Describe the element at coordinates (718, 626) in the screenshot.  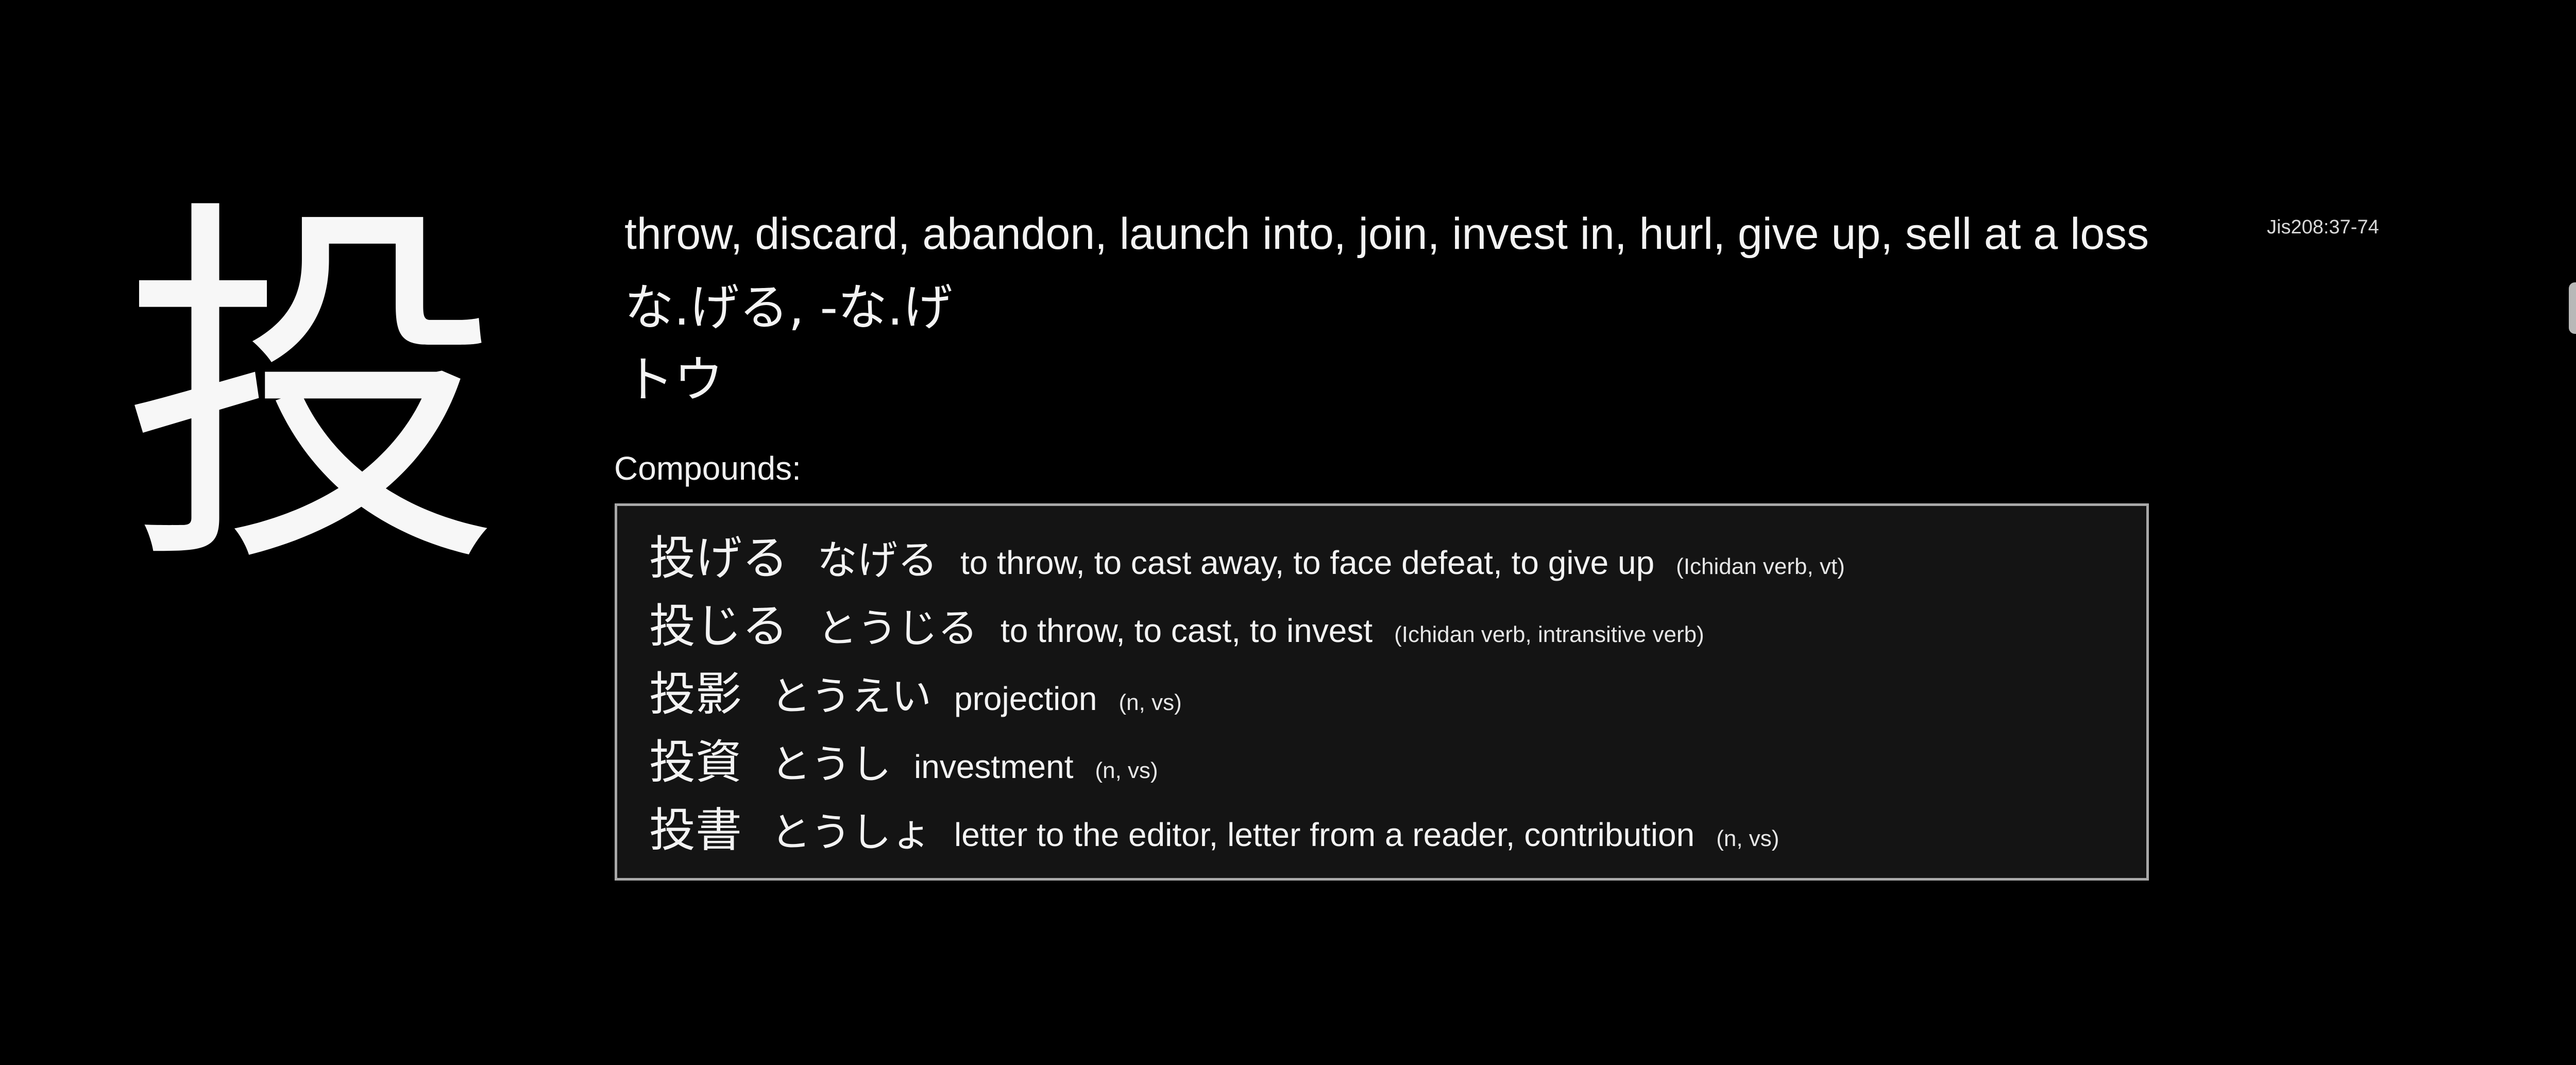
I see `compound-word: 投じる` at that location.